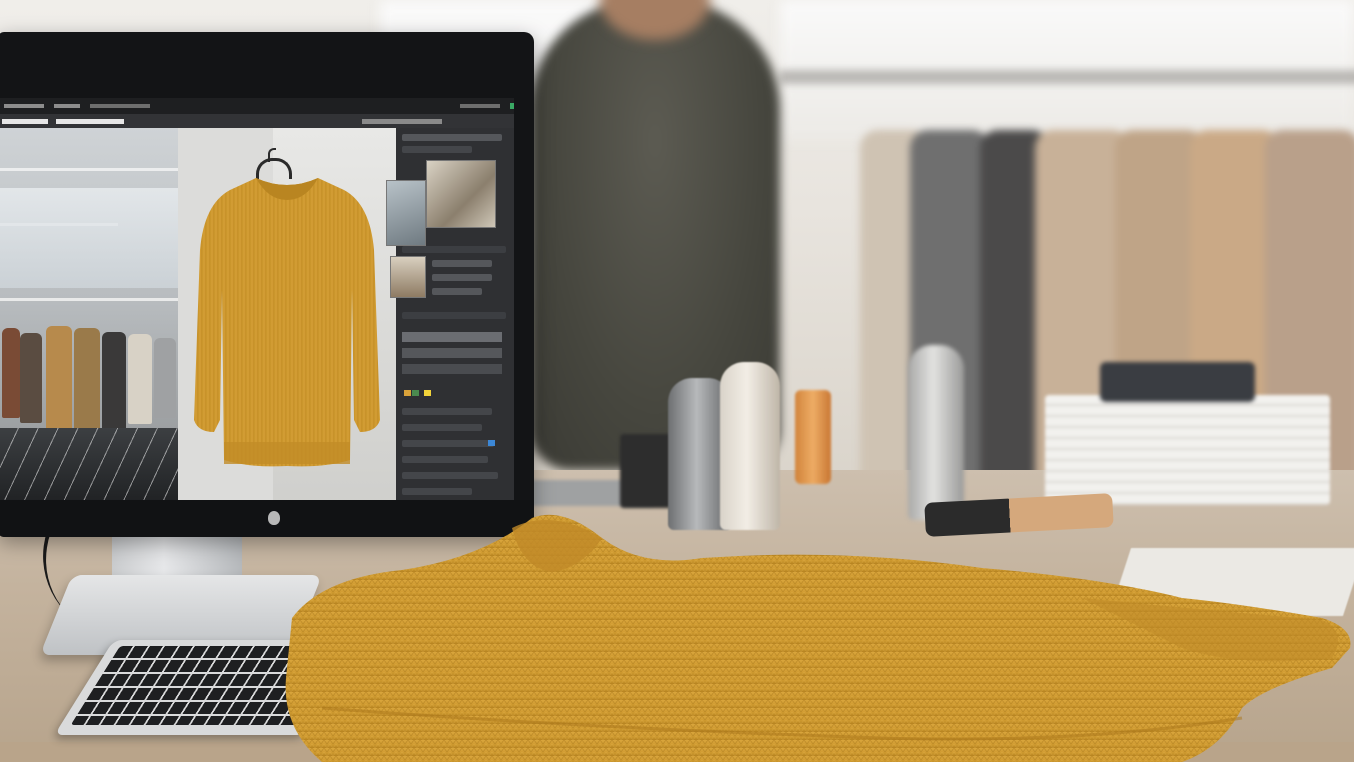  Describe the element at coordinates (936, 432) in the screenshot. I see `silver-bottle` at that location.